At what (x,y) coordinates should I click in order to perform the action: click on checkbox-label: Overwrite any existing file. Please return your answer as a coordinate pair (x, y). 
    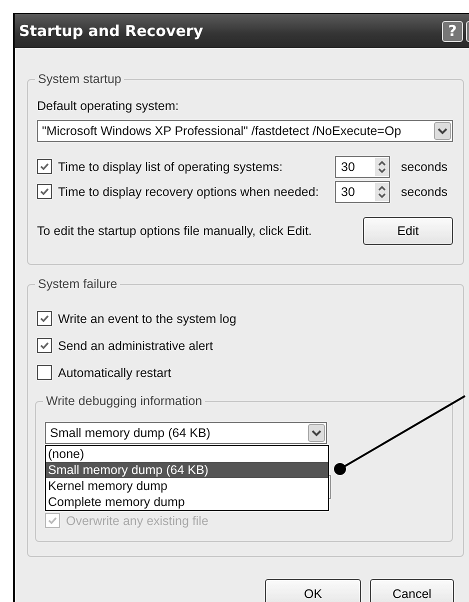
    Looking at the image, I should click on (137, 521).